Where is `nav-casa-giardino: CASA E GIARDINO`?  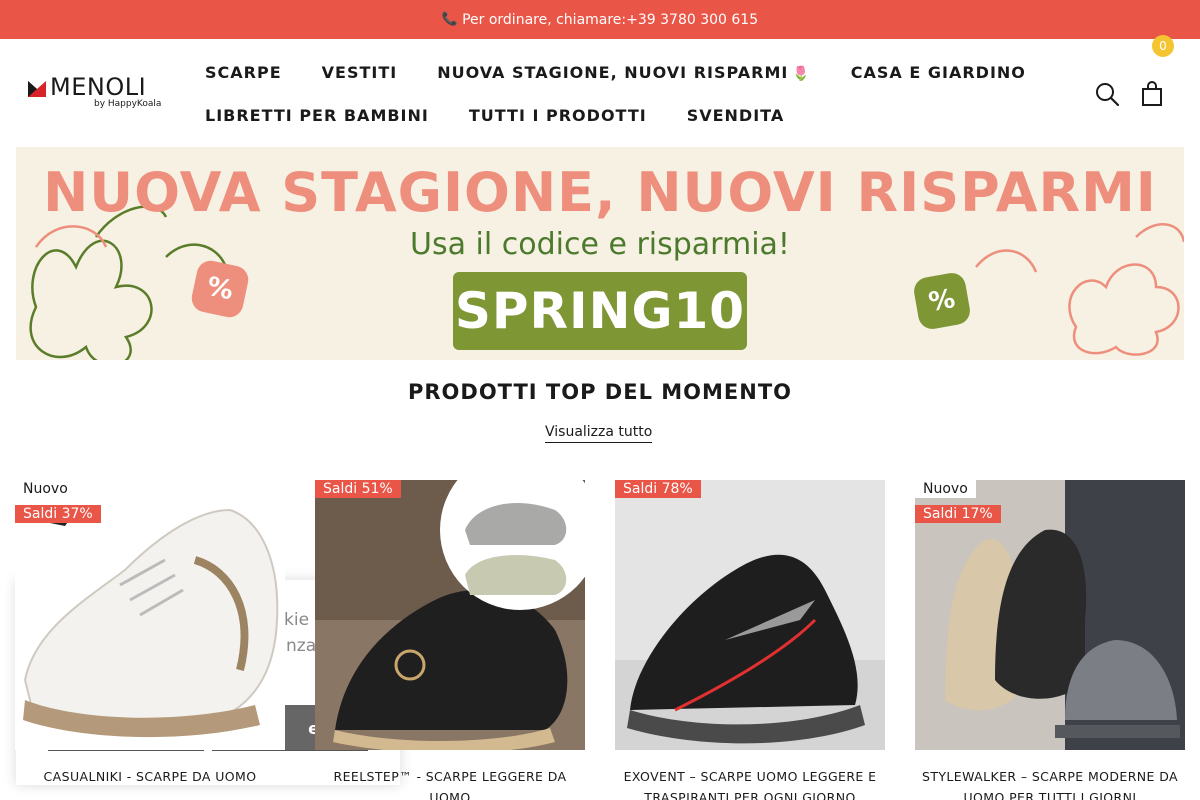
nav-casa-giardino: CASA E GIARDINO is located at coordinates (938, 72).